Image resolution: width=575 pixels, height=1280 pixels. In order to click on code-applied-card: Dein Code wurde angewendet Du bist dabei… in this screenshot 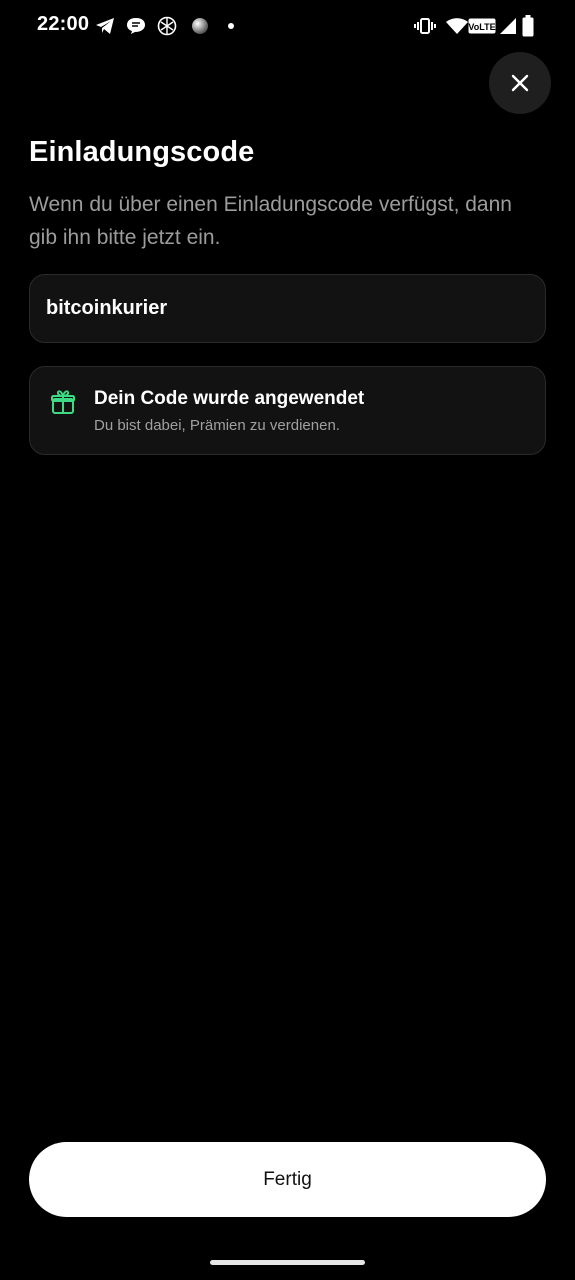, I will do `click(287, 410)`.